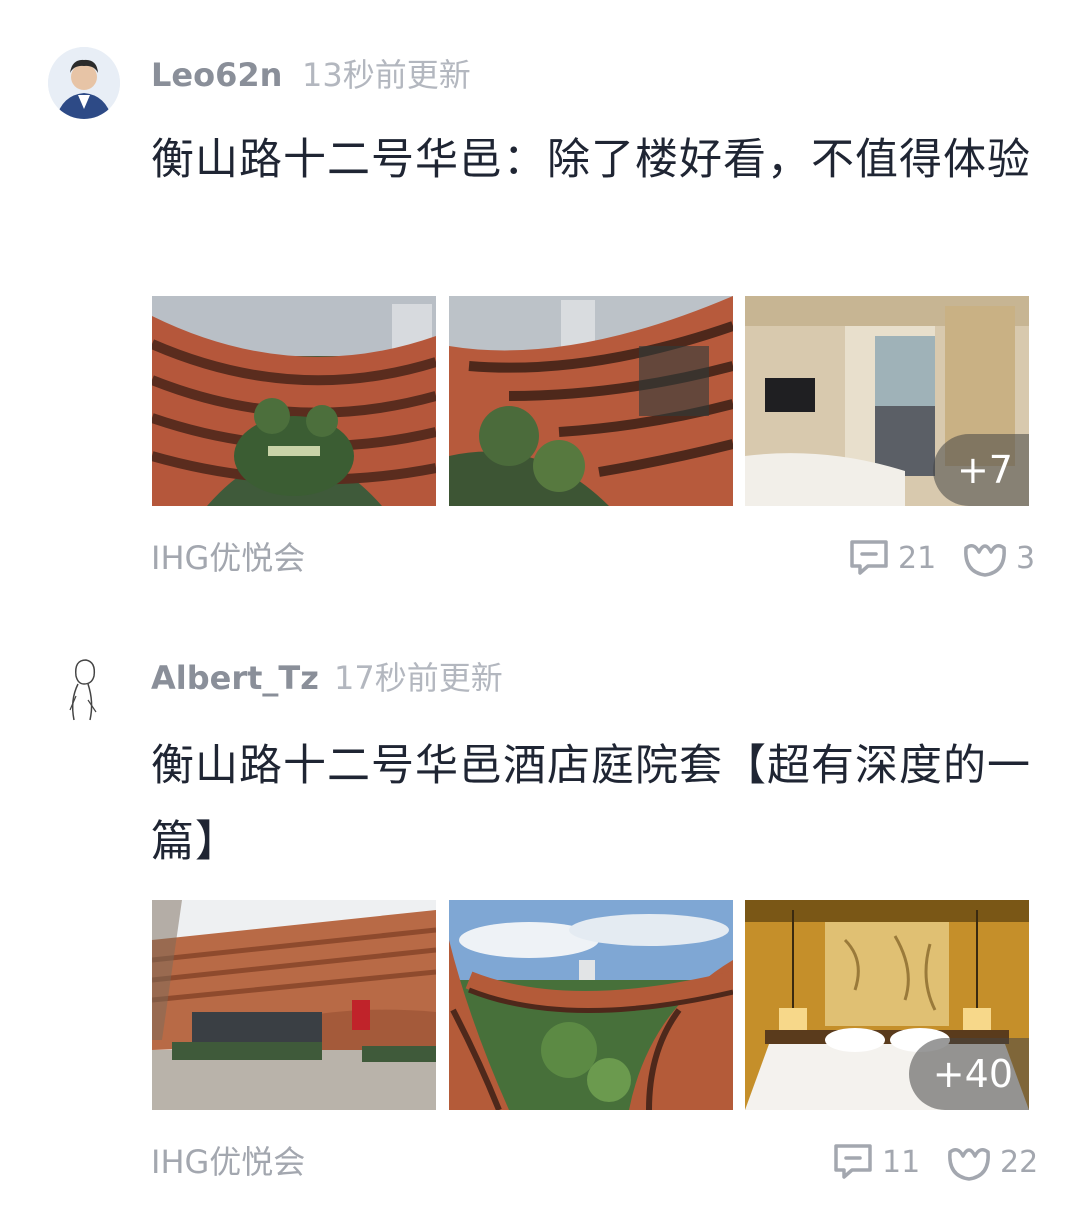 This screenshot has width=1080, height=1228. I want to click on more-images-badge: +7, so click(980, 470).